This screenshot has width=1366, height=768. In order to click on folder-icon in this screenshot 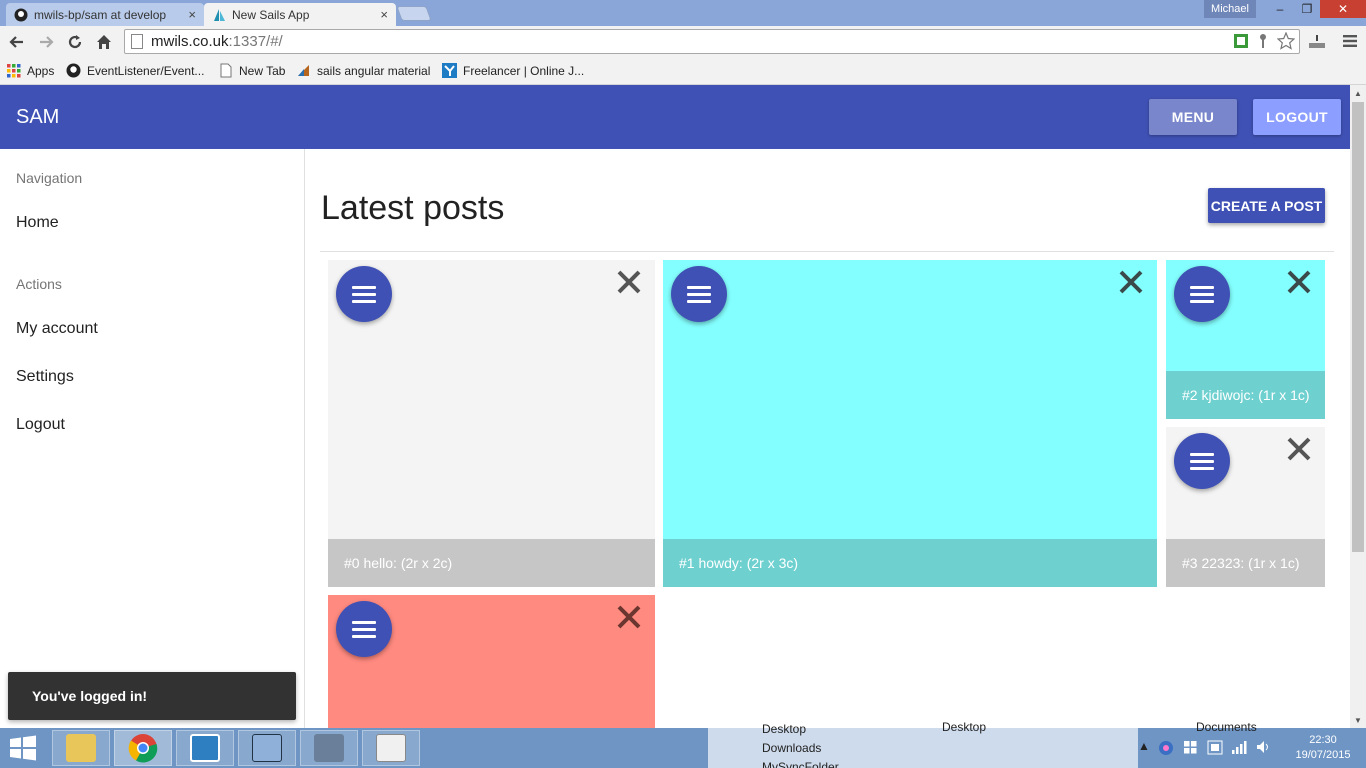, I will do `click(81, 748)`.